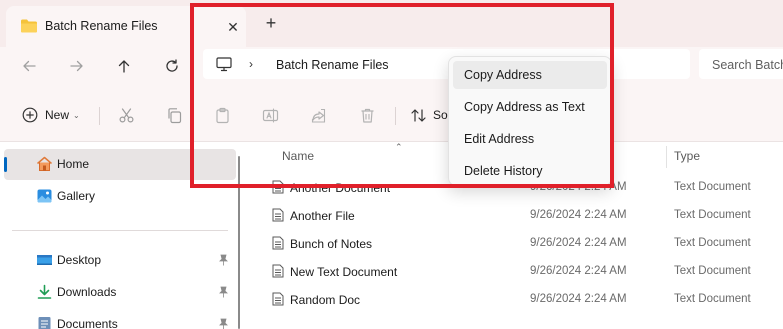 This screenshot has height=329, width=783. Describe the element at coordinates (79, 260) in the screenshot. I see `sidebar-item-label: Desktop` at that location.